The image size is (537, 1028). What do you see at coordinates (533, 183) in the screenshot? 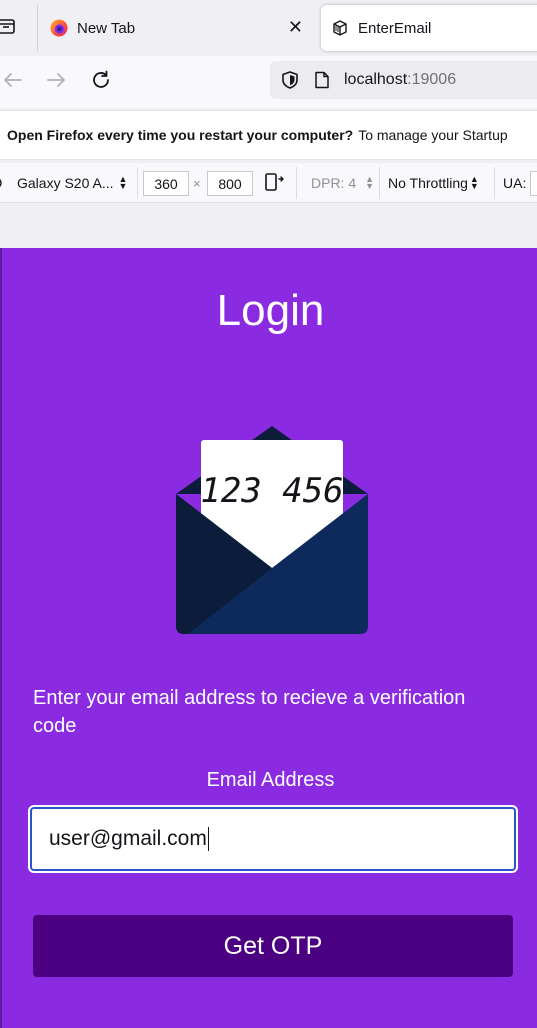
I see `user-agent-input` at bounding box center [533, 183].